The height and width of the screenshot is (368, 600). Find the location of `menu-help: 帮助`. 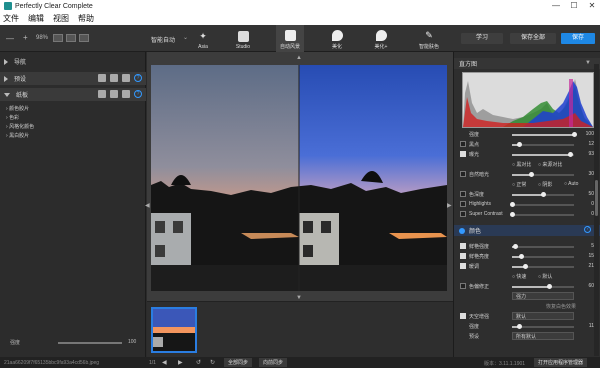

menu-help: 帮助 is located at coordinates (86, 18).